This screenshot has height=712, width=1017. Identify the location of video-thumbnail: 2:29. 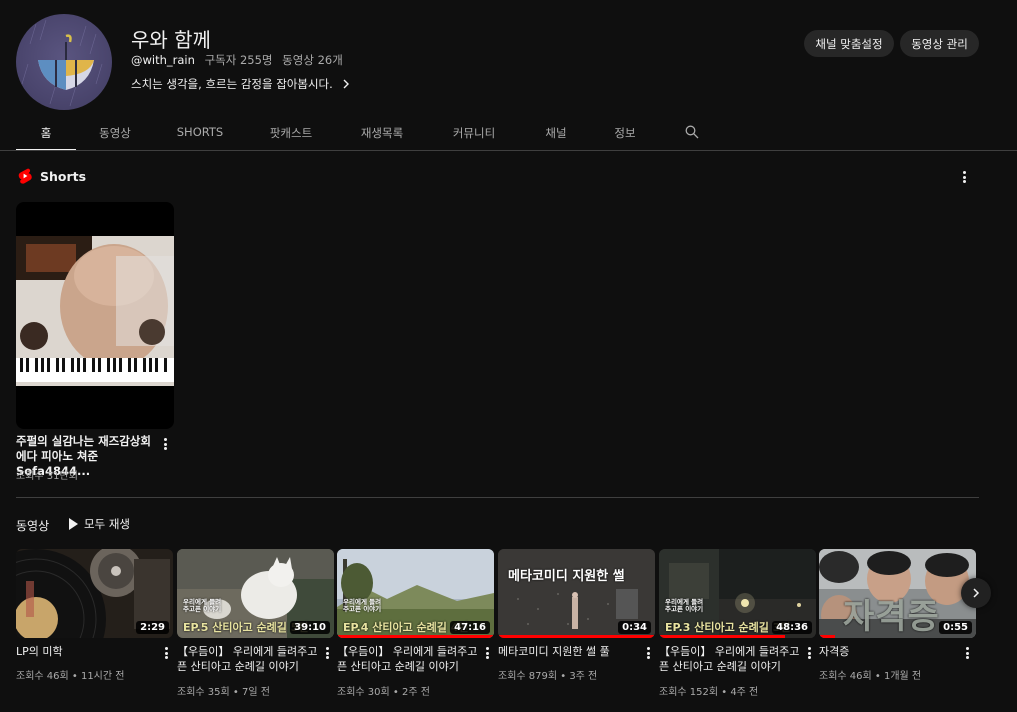
(94, 593).